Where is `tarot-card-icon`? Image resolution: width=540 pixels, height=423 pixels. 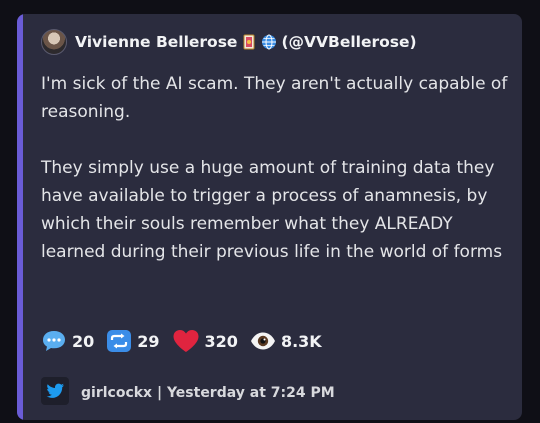 tarot-card-icon is located at coordinates (249, 42).